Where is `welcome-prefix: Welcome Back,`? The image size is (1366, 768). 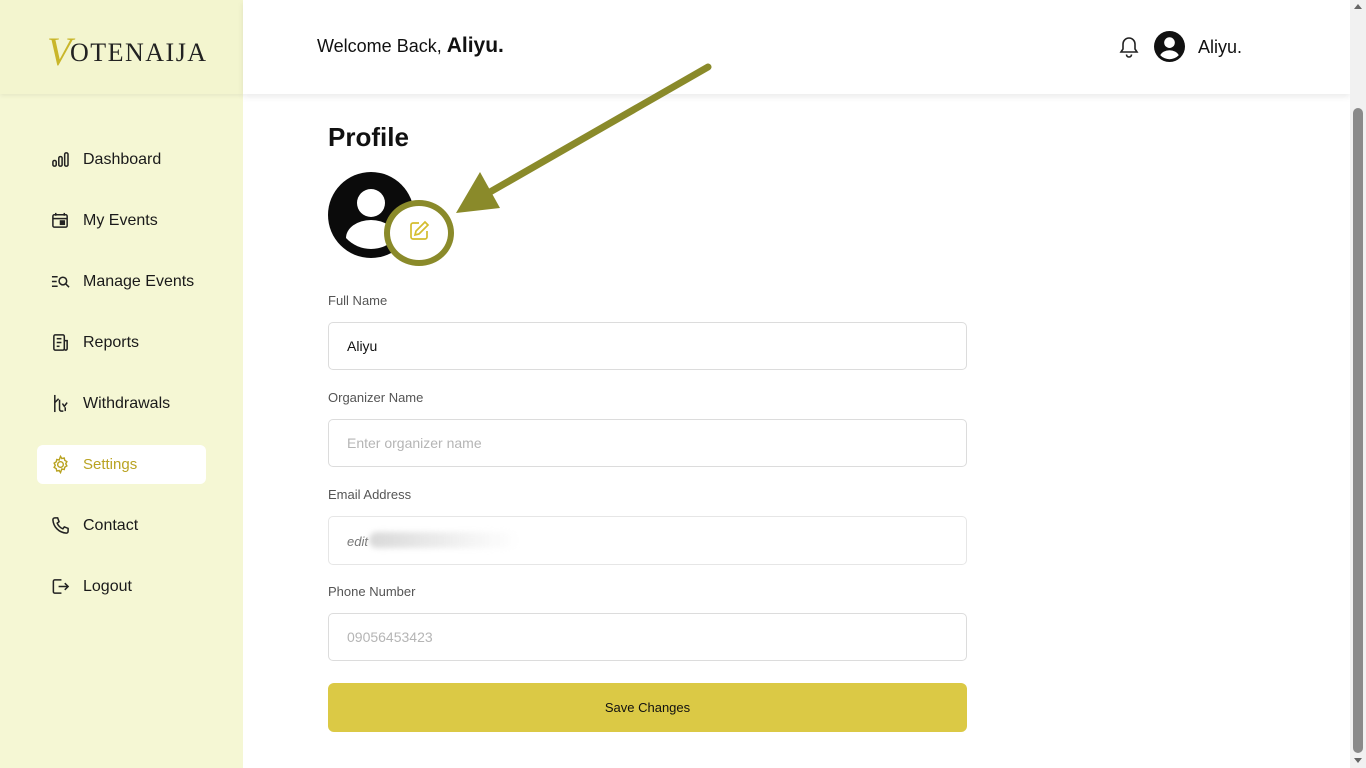 welcome-prefix: Welcome Back, is located at coordinates (382, 46).